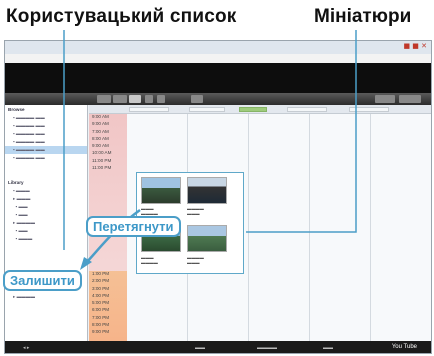 The image size is (434, 356). I want to click on time-cell: 6:00 PM, so click(101, 310).